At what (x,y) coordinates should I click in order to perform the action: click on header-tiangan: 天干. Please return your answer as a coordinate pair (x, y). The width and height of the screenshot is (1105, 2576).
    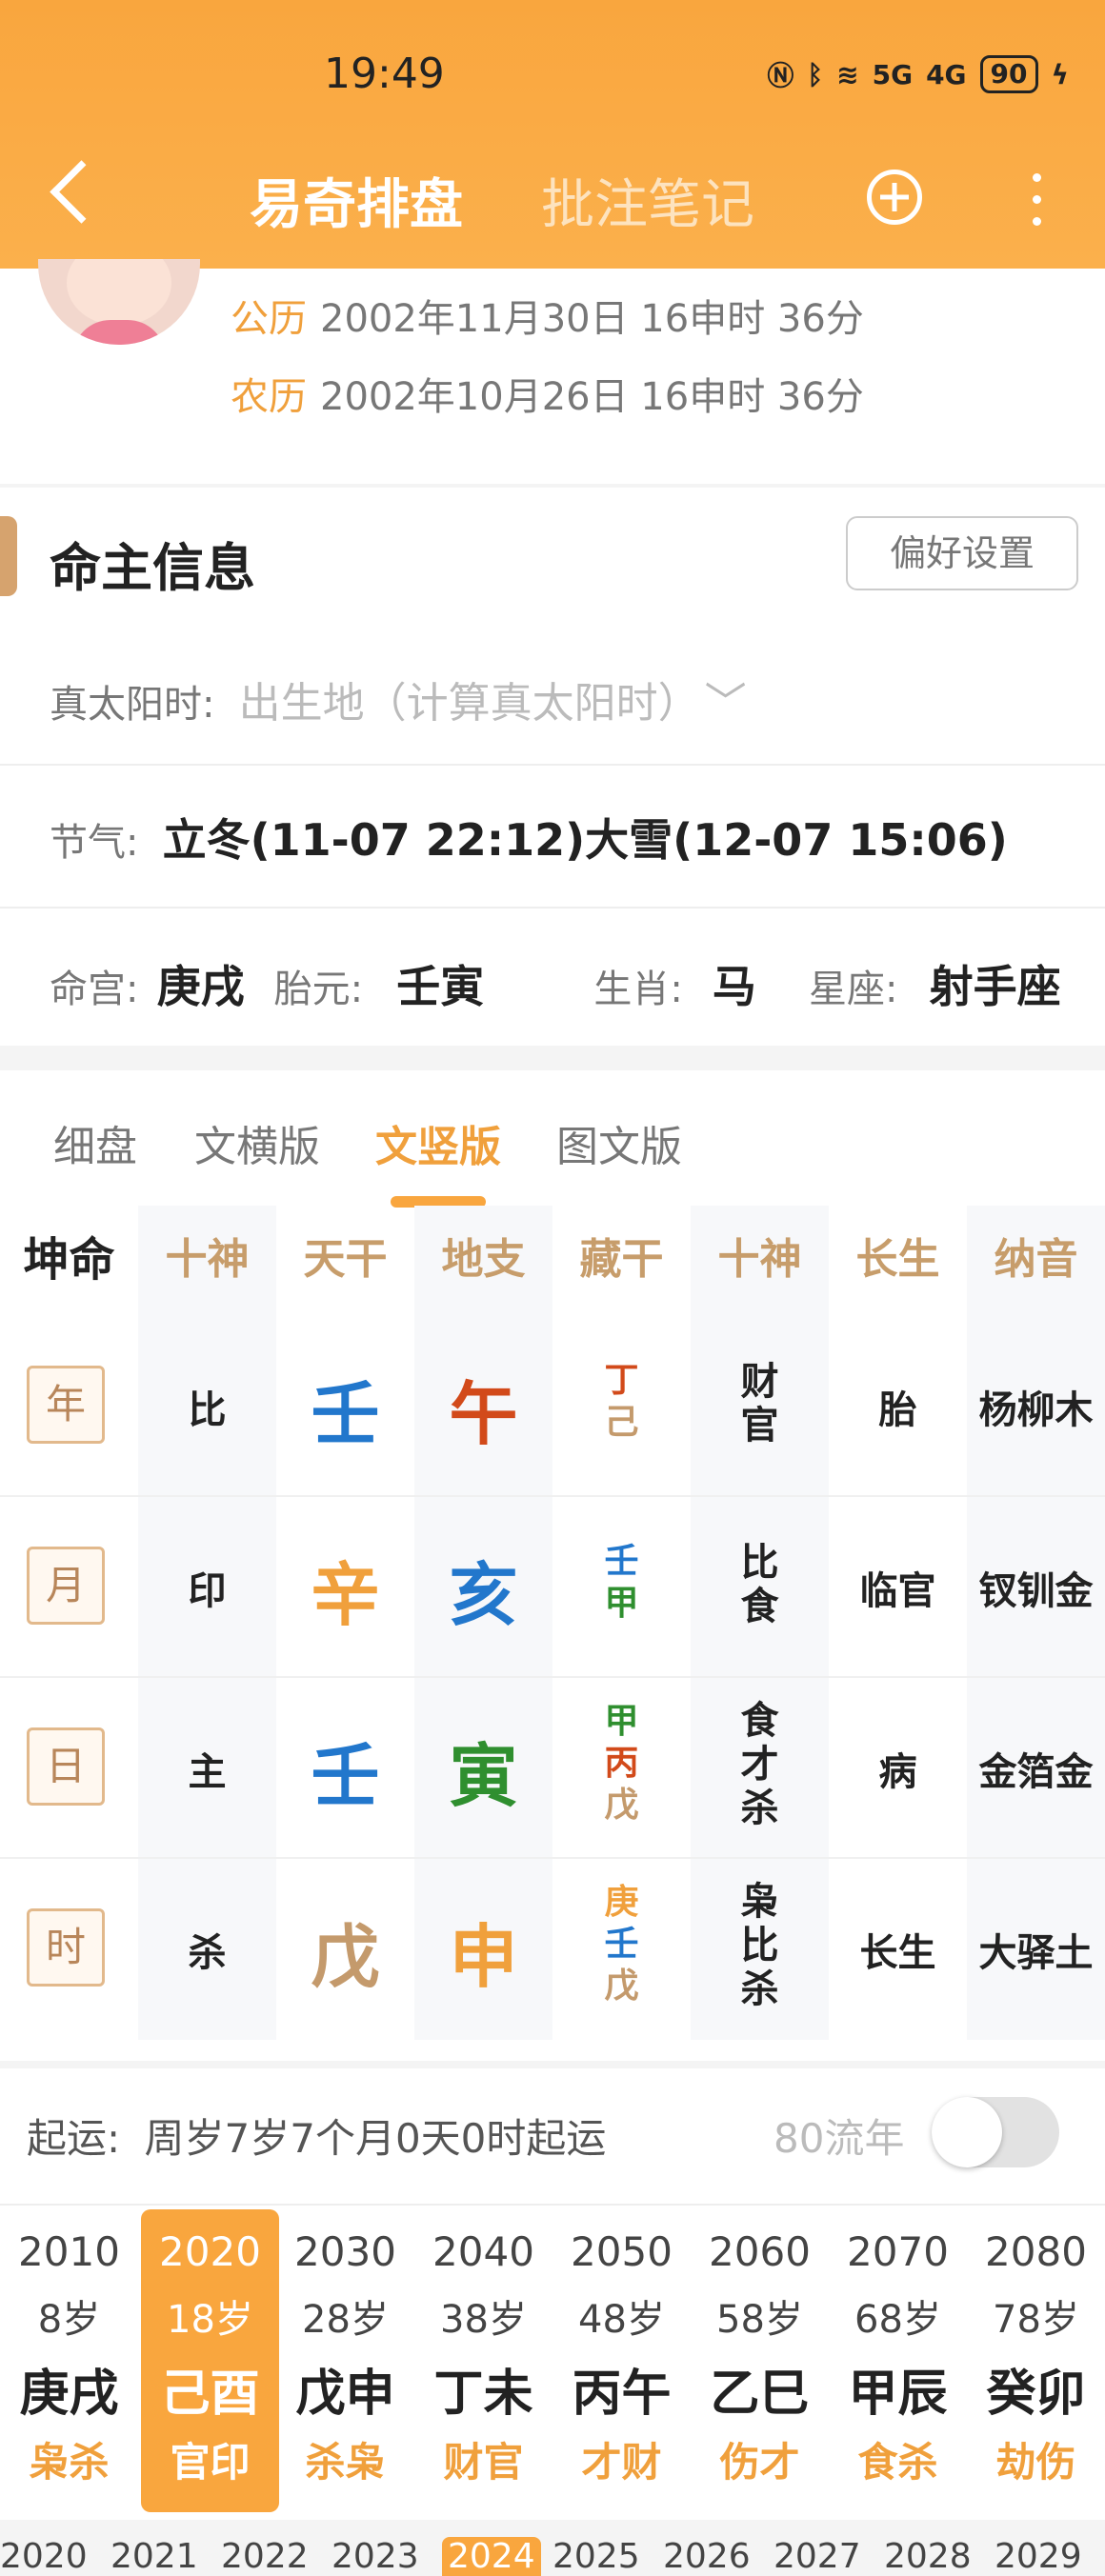
    Looking at the image, I should click on (345, 1259).